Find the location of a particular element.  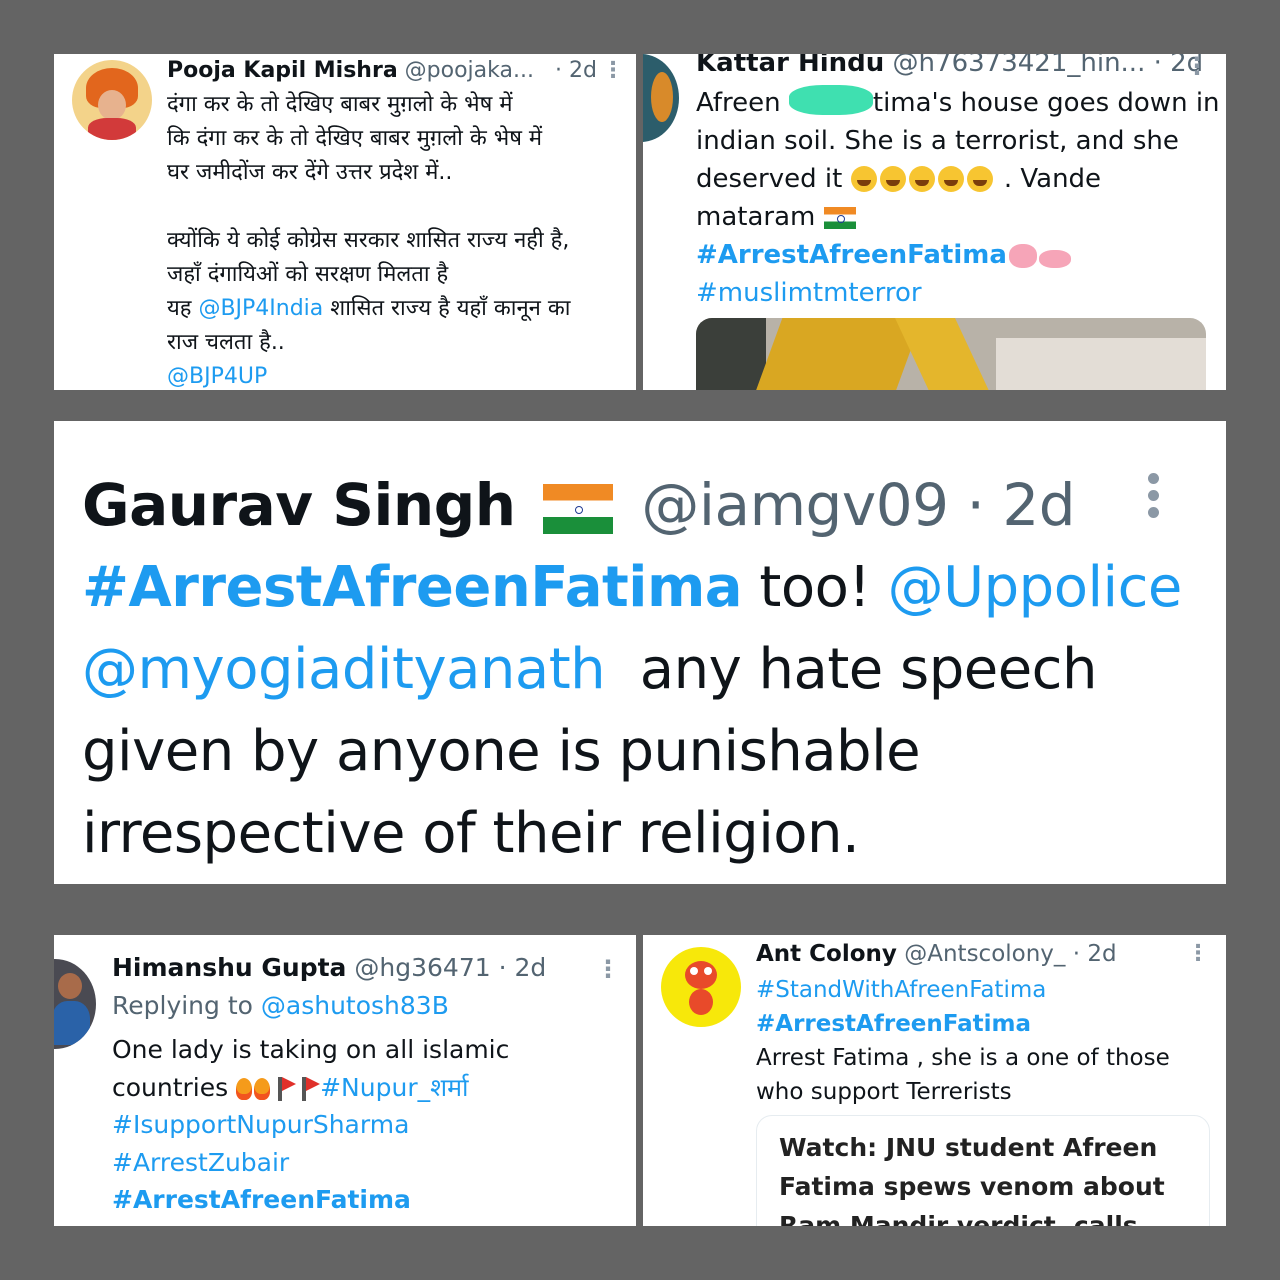

india-flag-icon is located at coordinates (839, 217).